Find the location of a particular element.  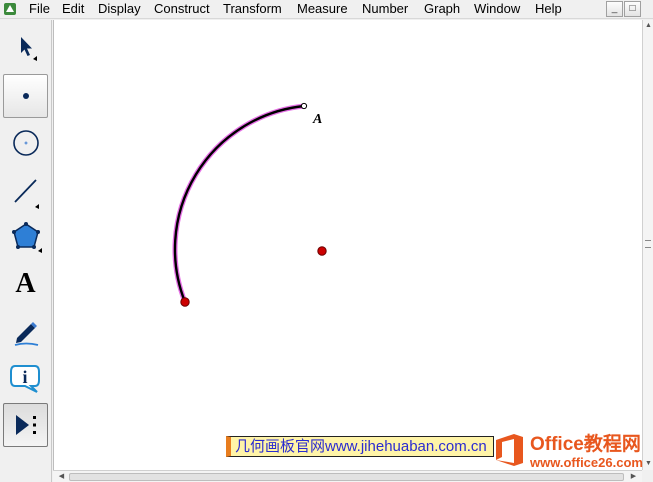

compass-tool is located at coordinates (25, 143).